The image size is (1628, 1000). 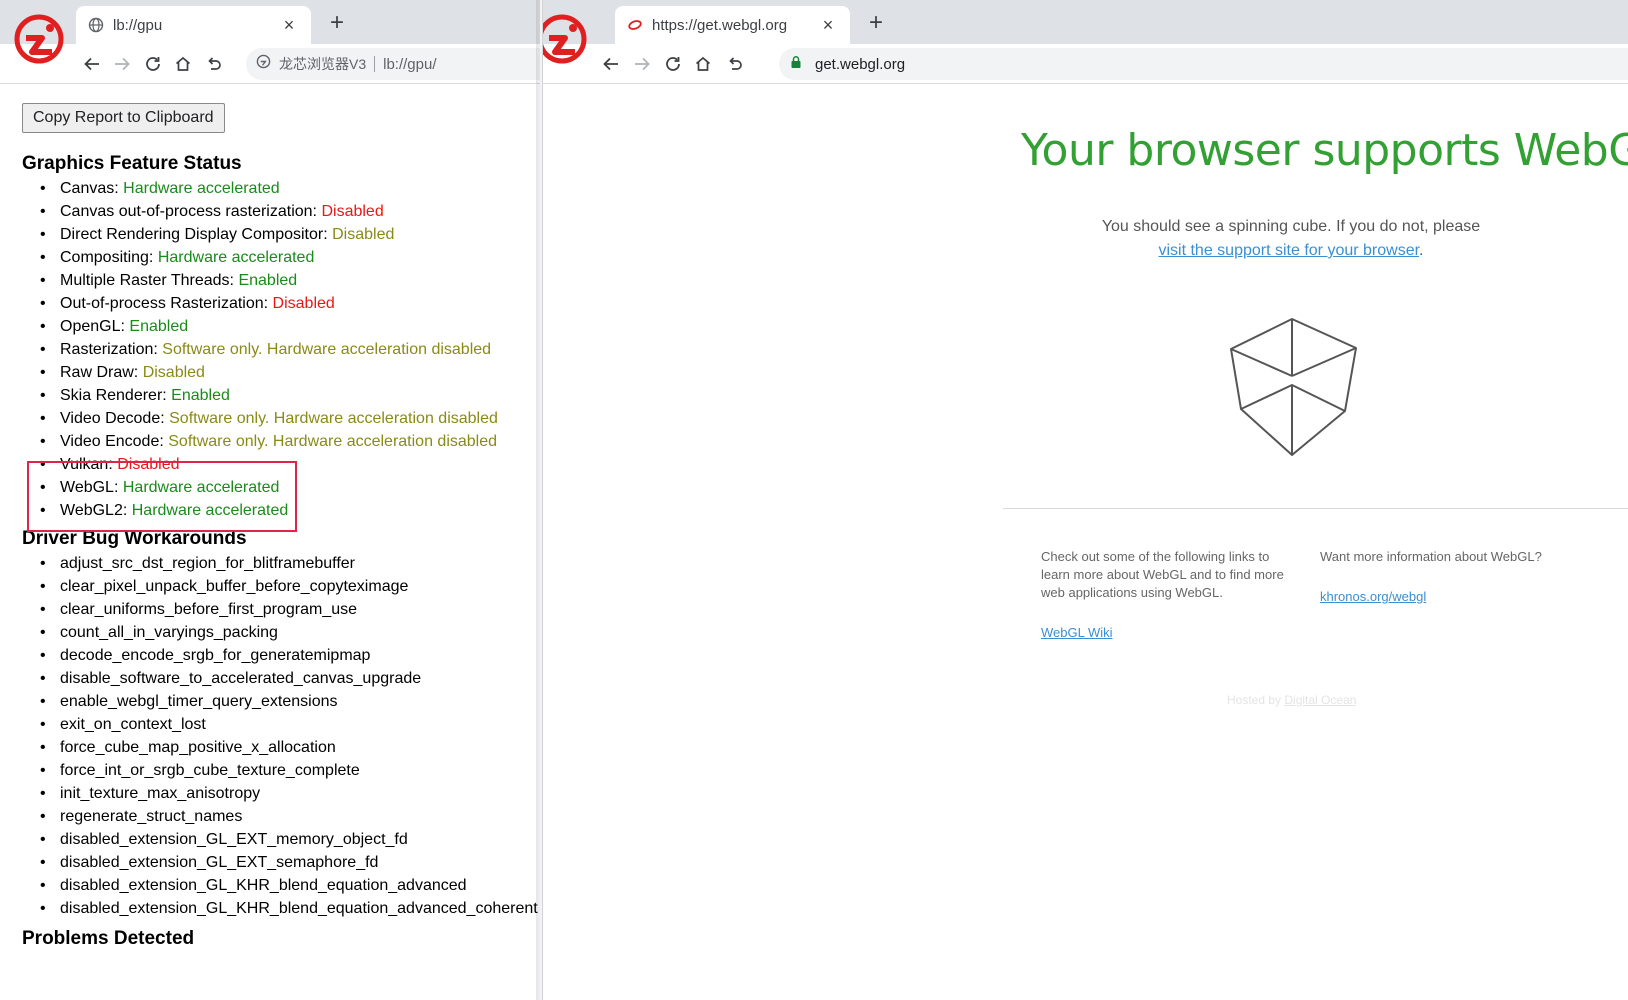 I want to click on workaround-item: force_cube_map_positive_x_allocation, so click(x=290, y=747).